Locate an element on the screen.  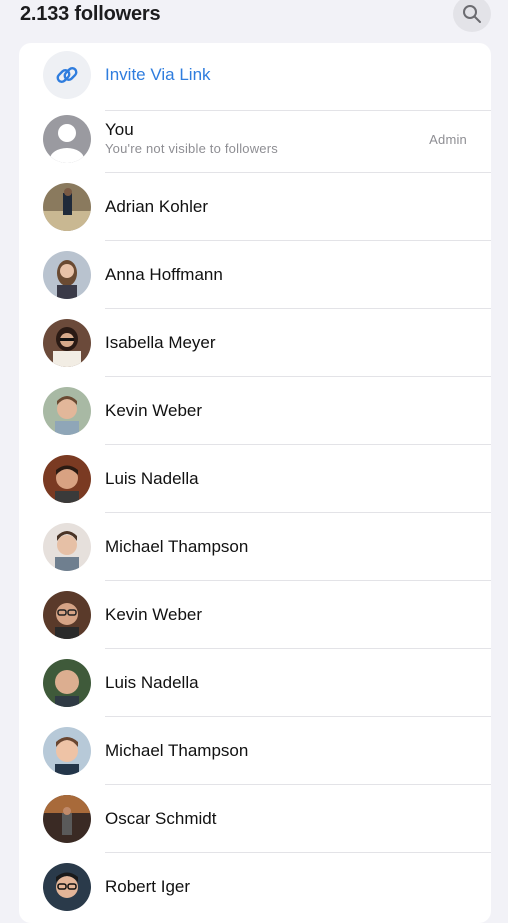
admin-badge: Admin is located at coordinates (448, 139).